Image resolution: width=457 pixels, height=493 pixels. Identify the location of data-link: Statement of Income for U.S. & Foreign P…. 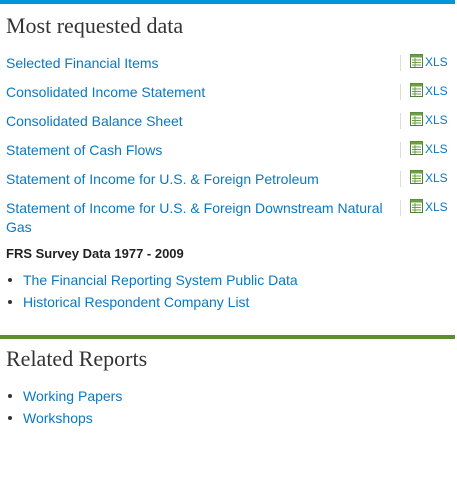
(196, 181).